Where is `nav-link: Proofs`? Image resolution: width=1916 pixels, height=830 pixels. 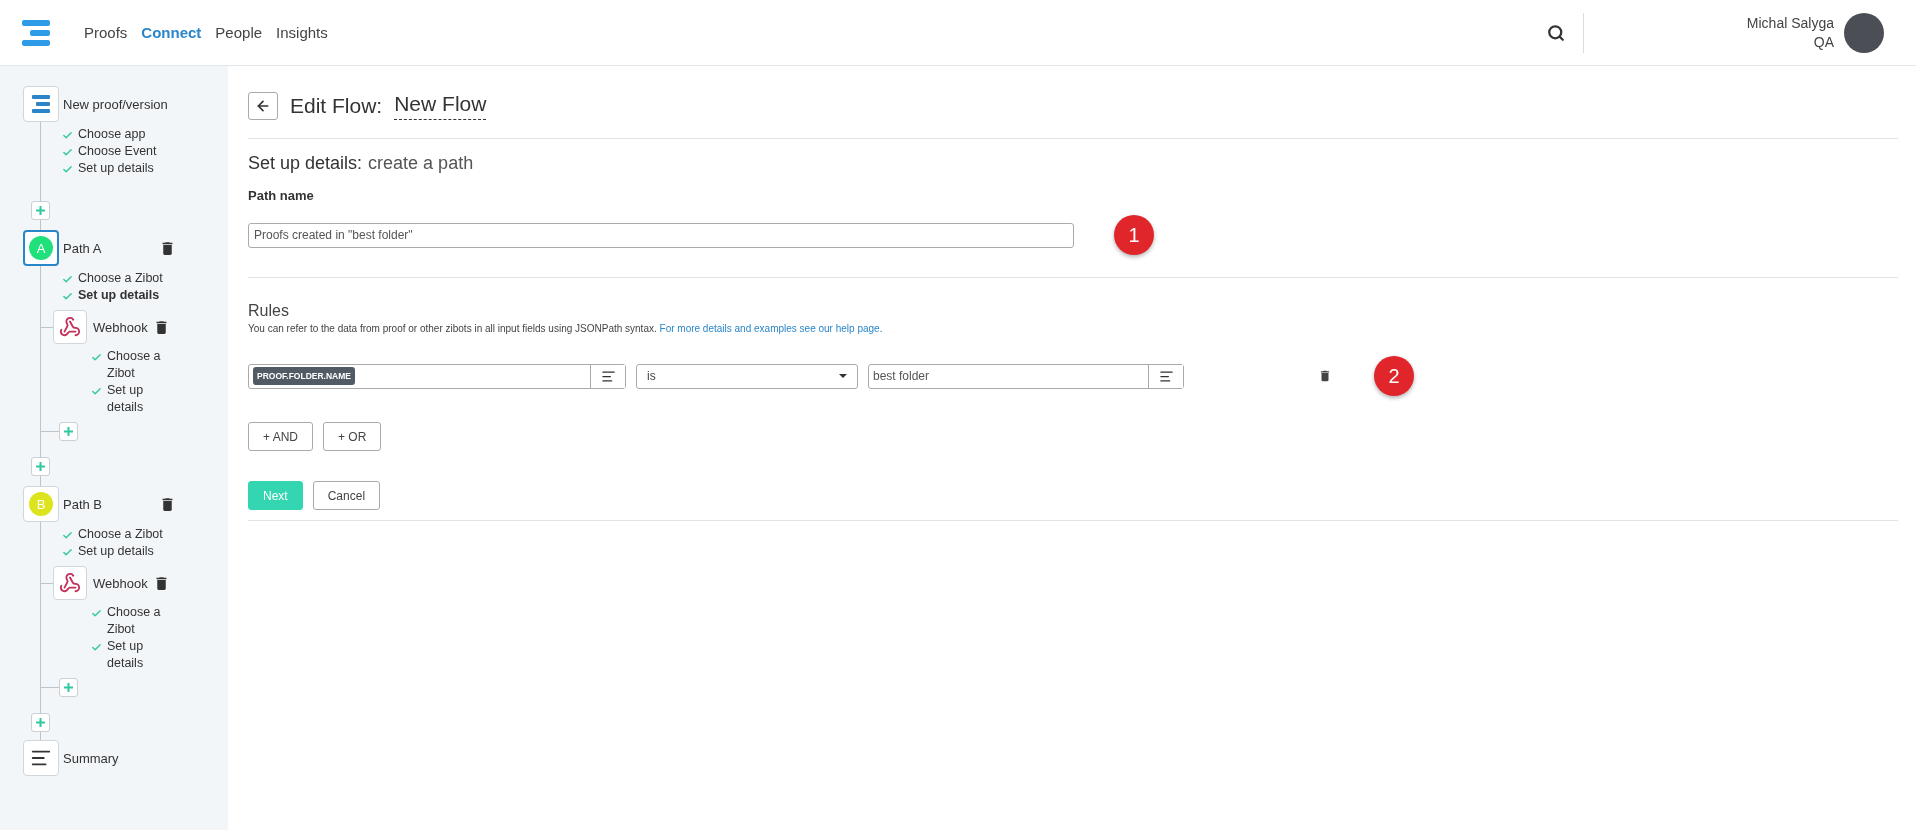 nav-link: Proofs is located at coordinates (106, 32).